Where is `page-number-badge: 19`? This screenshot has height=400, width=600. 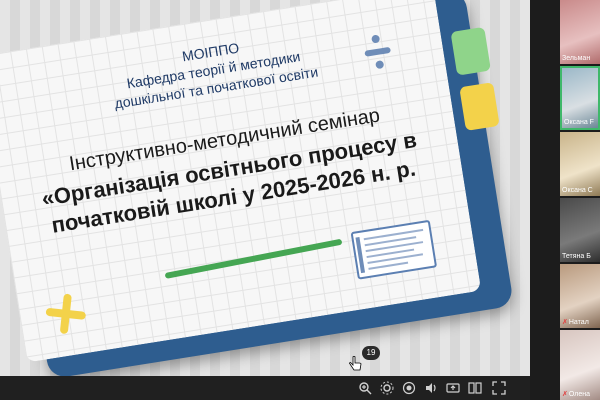
page-number-badge: 19 is located at coordinates (371, 353).